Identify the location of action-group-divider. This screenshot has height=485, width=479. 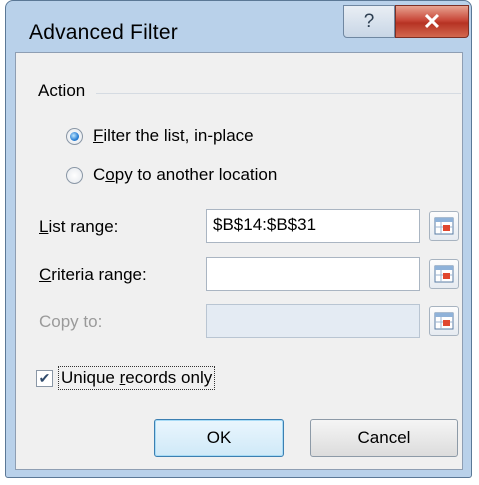
(278, 93).